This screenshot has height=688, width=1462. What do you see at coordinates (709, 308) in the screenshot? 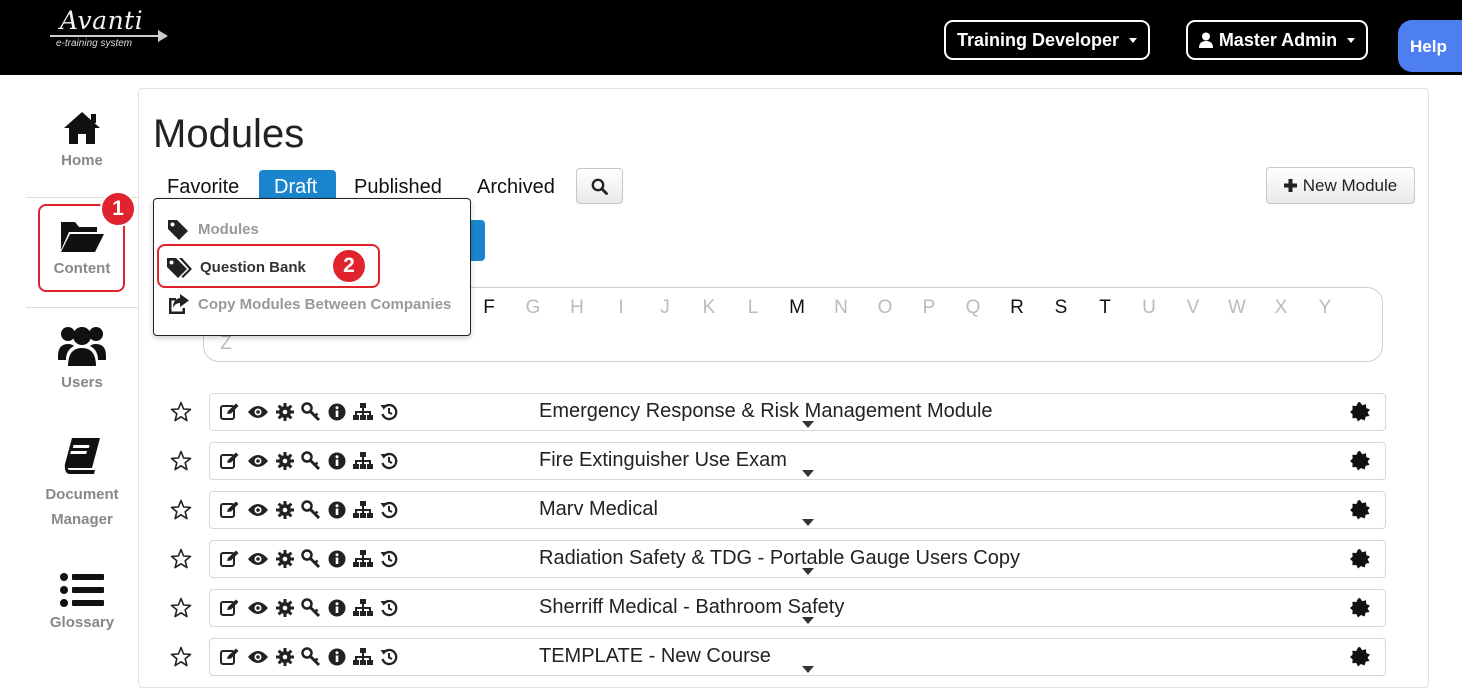
I see `letter-filter: K` at bounding box center [709, 308].